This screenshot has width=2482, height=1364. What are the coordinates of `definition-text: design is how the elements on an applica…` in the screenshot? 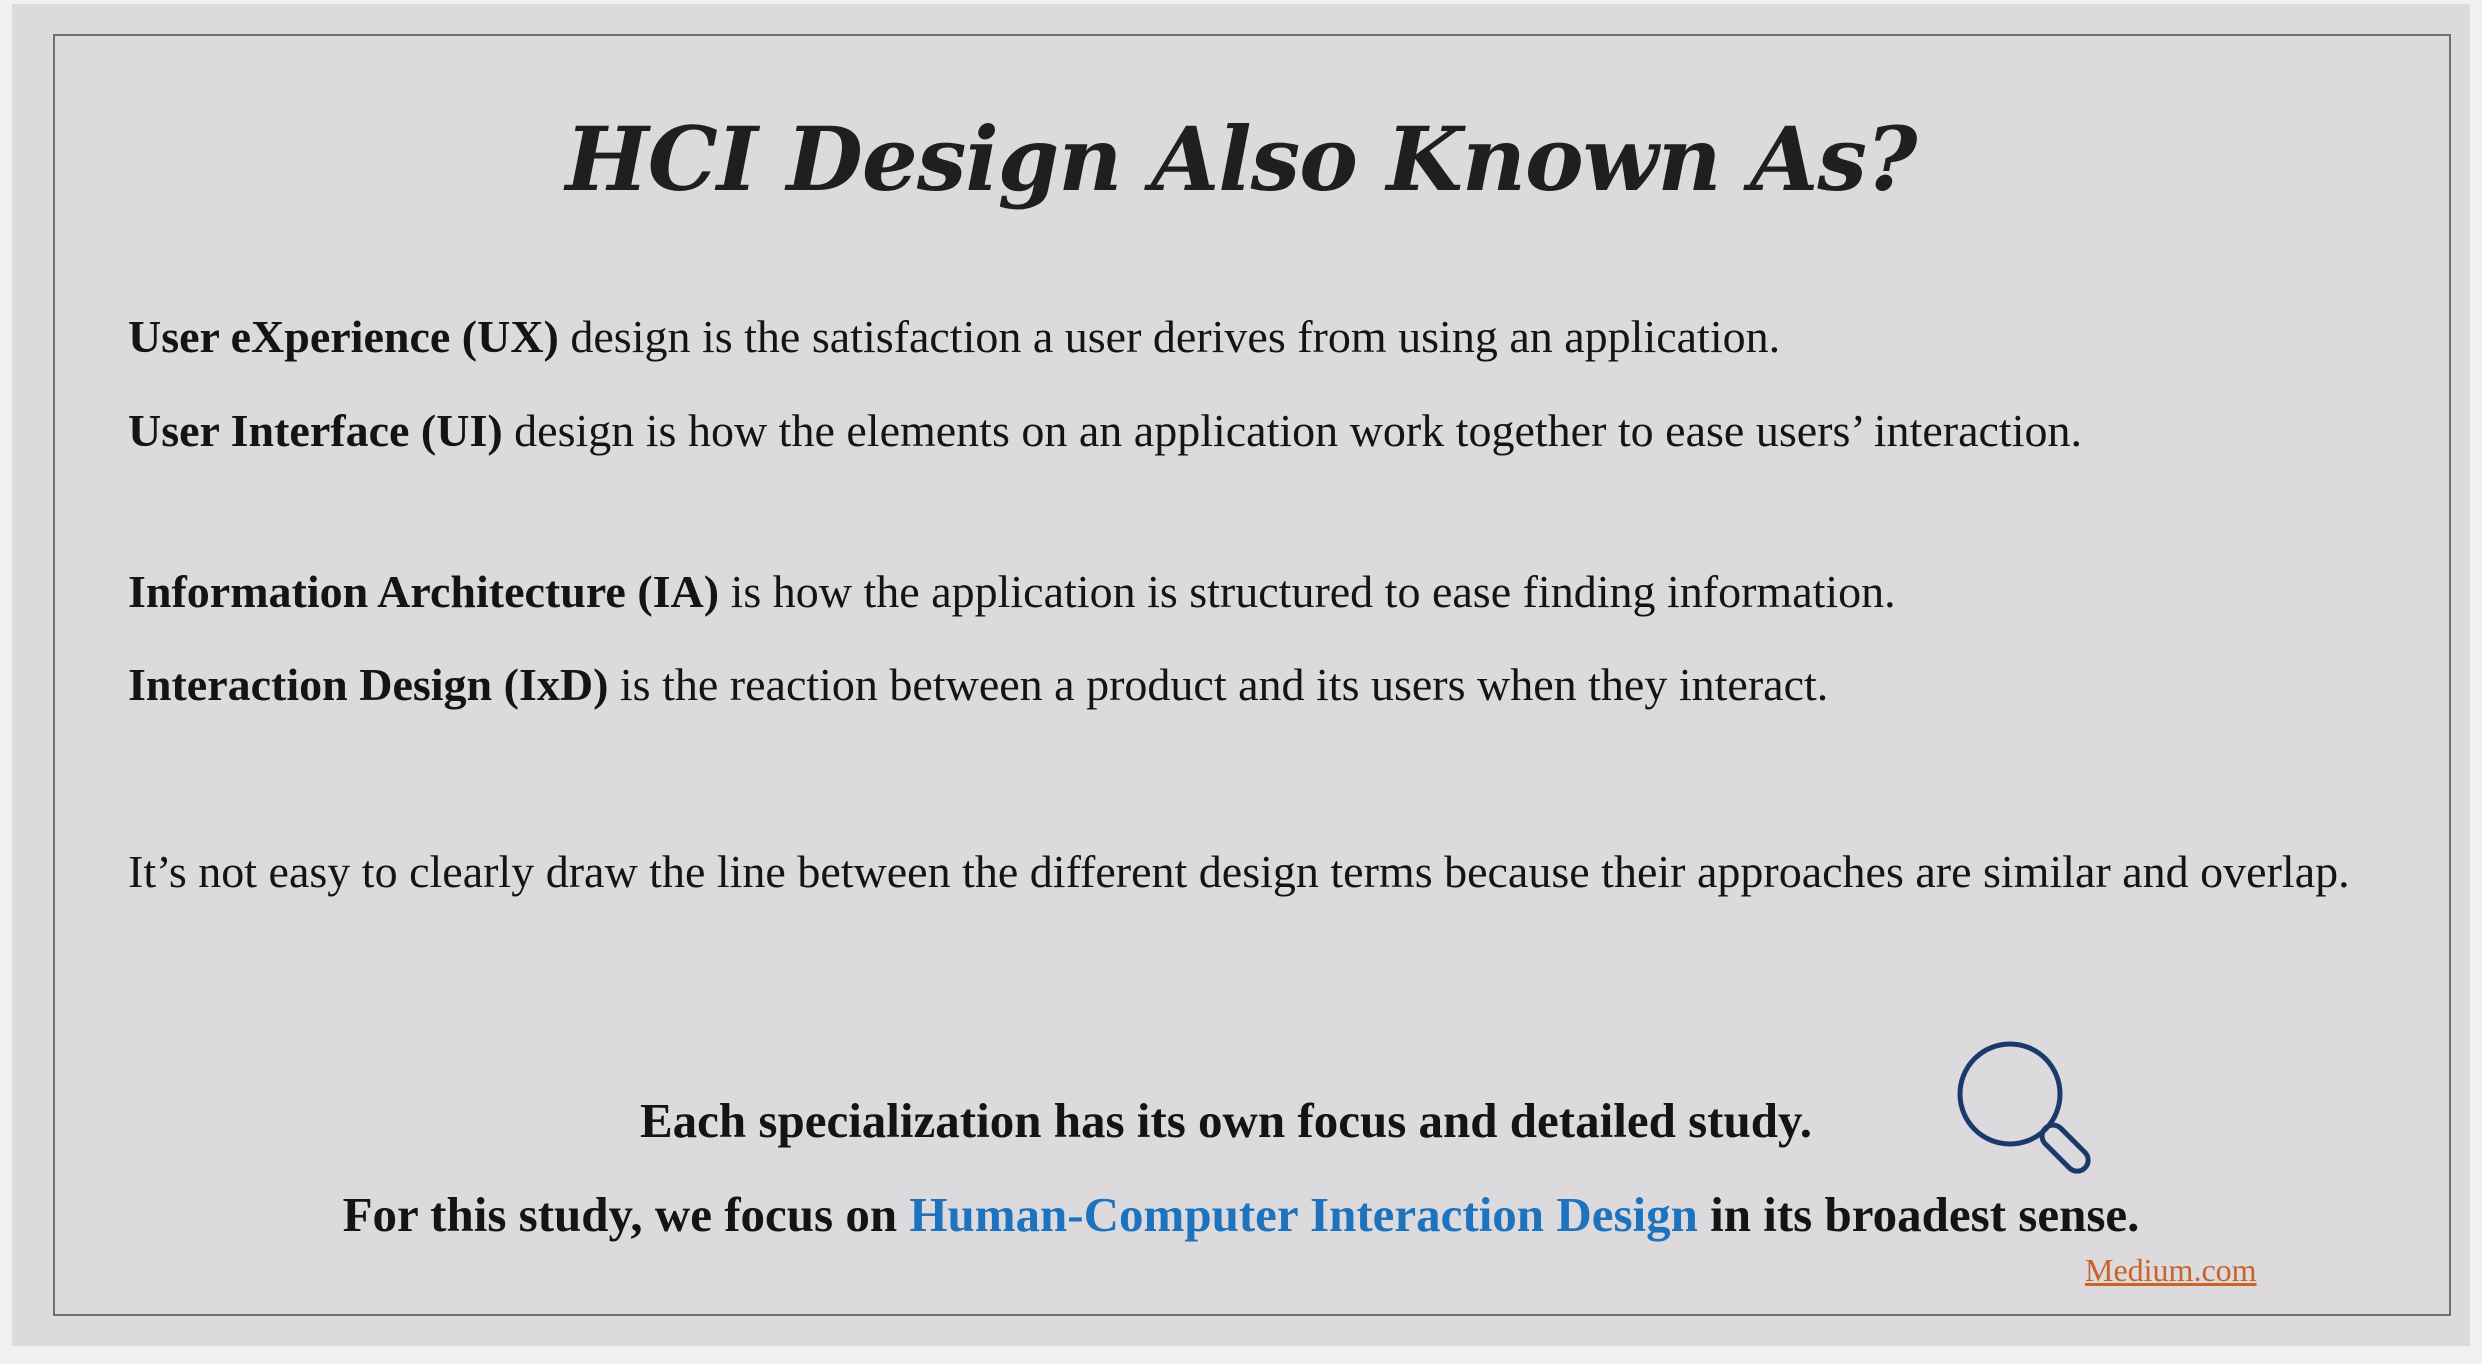 It's located at (1292, 430).